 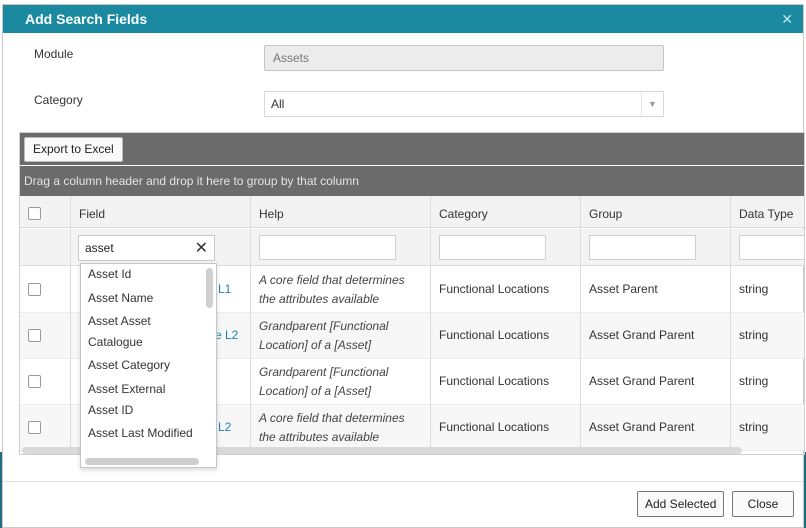 I want to click on autocomplete-item: Asset Id, so click(x=109, y=274).